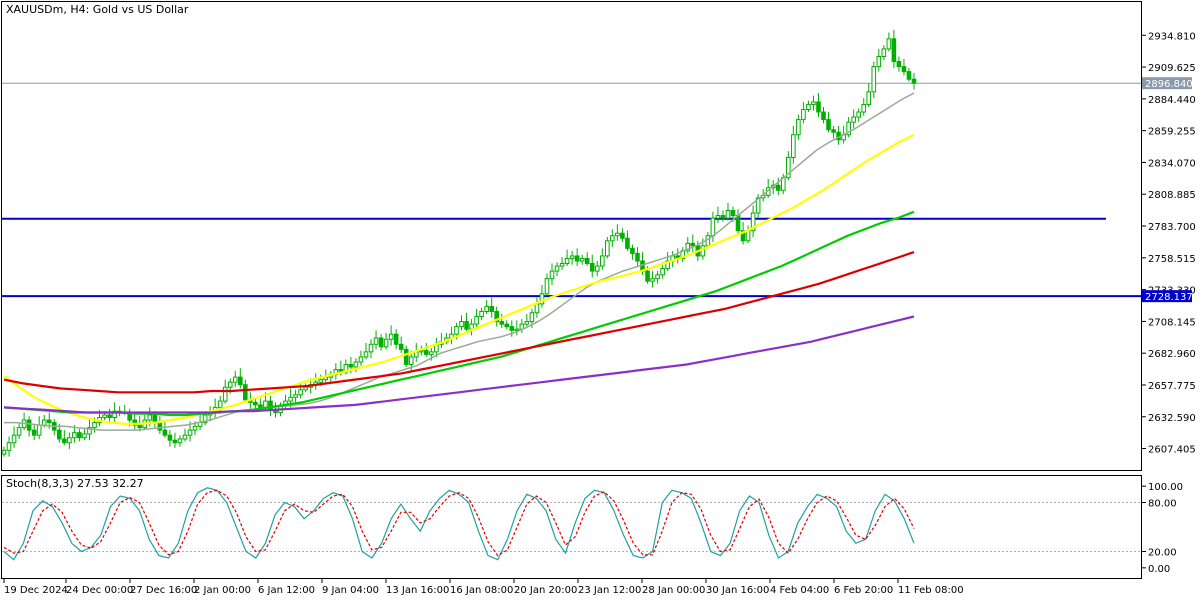 The image size is (1200, 600). Describe the element at coordinates (1172, 450) in the screenshot. I see `price-tick-label: 2607.405` at that location.